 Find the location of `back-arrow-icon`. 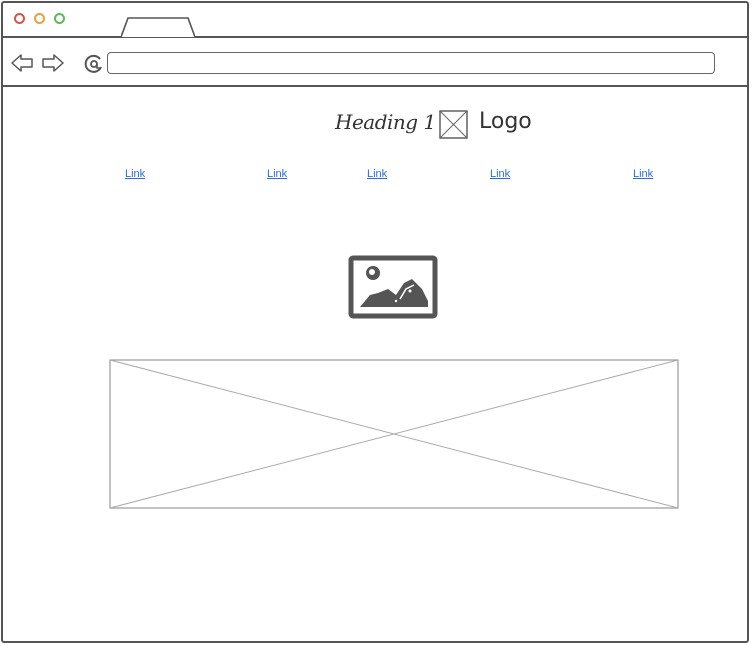

back-arrow-icon is located at coordinates (22, 63).